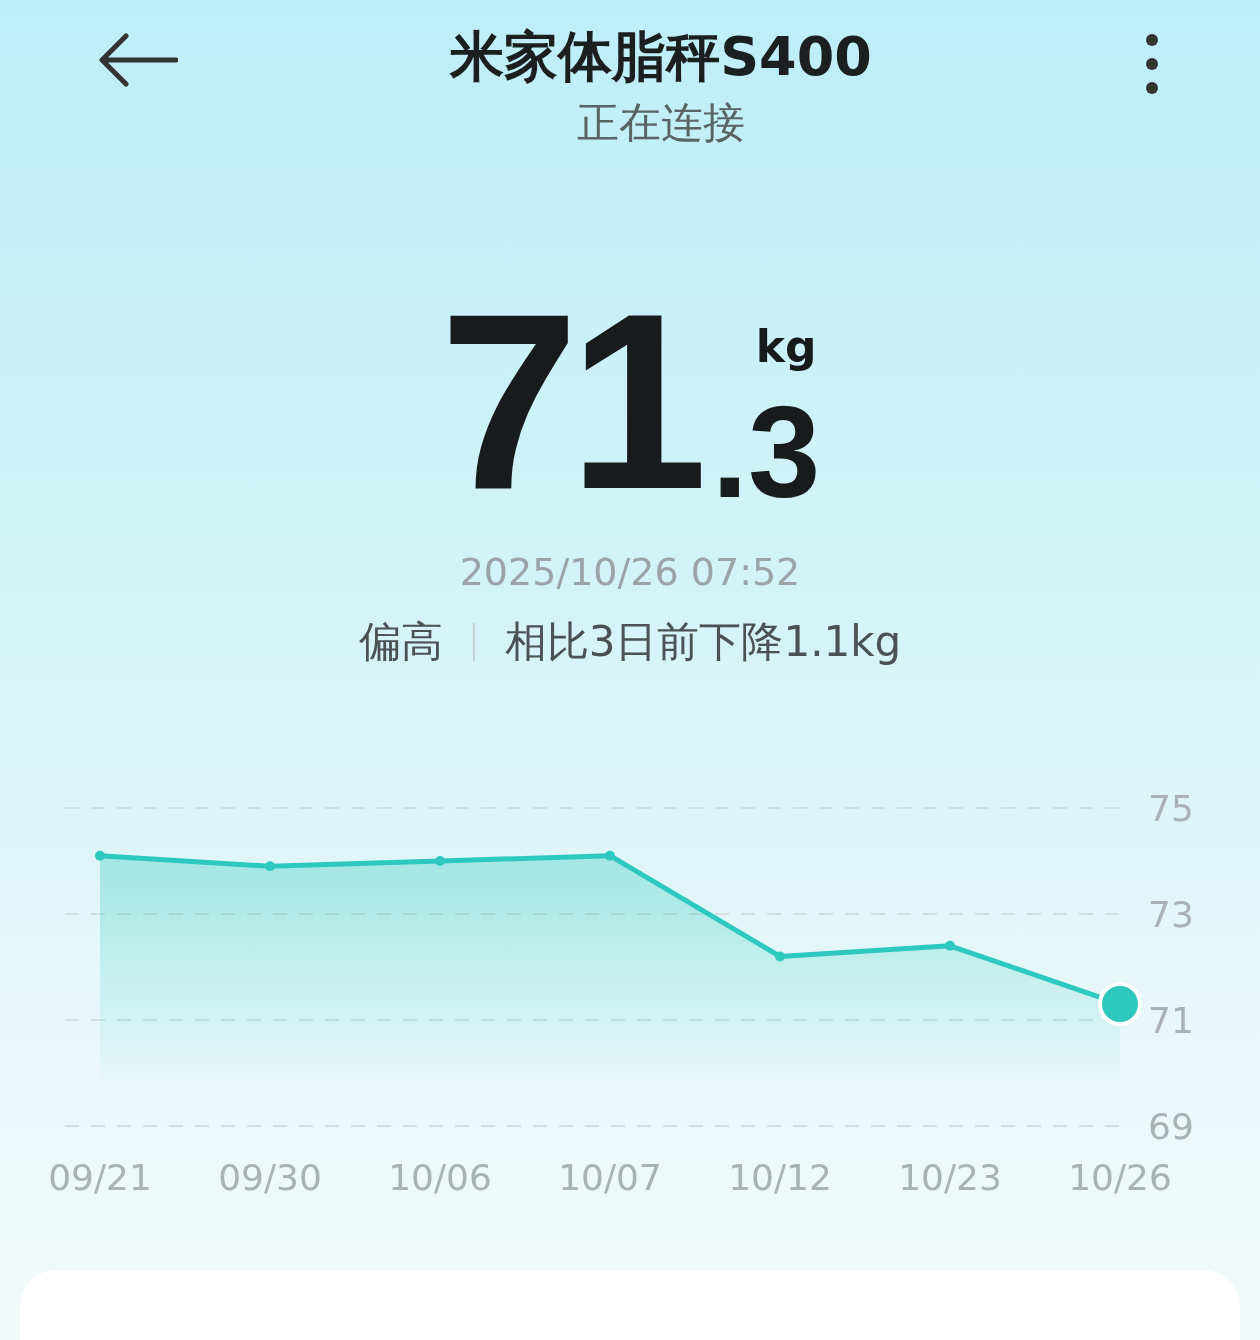 The height and width of the screenshot is (1340, 1260). What do you see at coordinates (568, 402) in the screenshot?
I see `weight-value: 71` at bounding box center [568, 402].